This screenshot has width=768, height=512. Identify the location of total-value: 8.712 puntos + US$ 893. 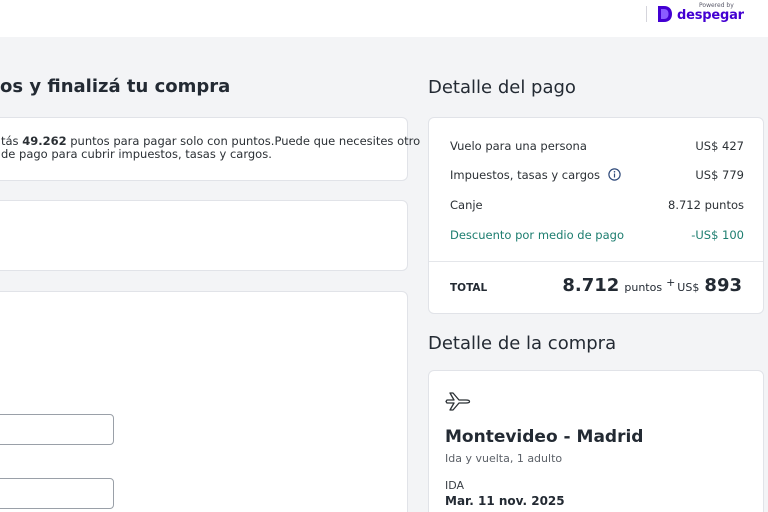
(652, 285).